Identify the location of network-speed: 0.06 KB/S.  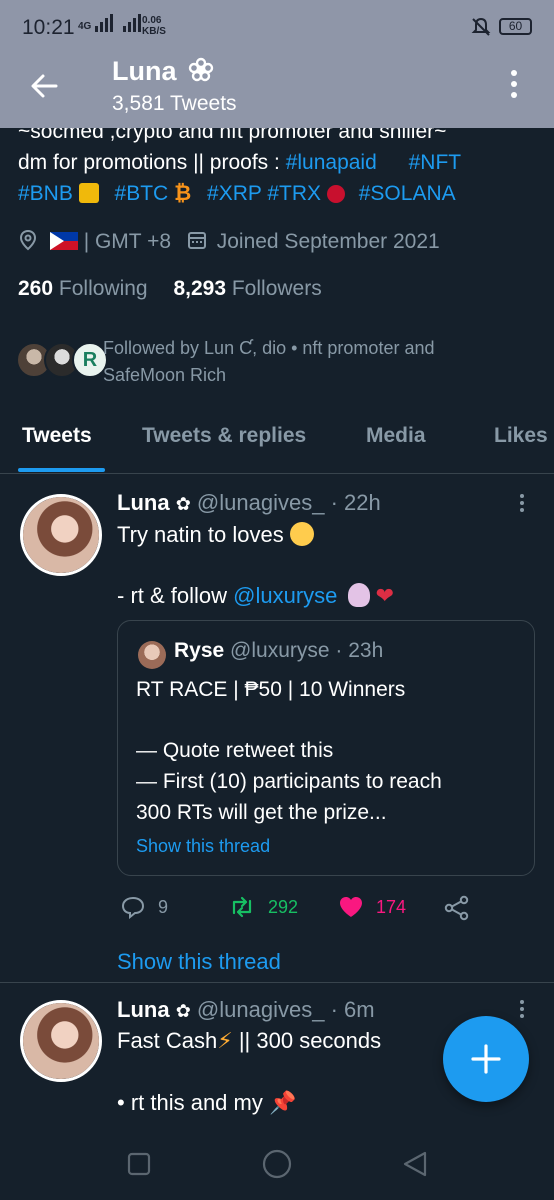
(154, 26).